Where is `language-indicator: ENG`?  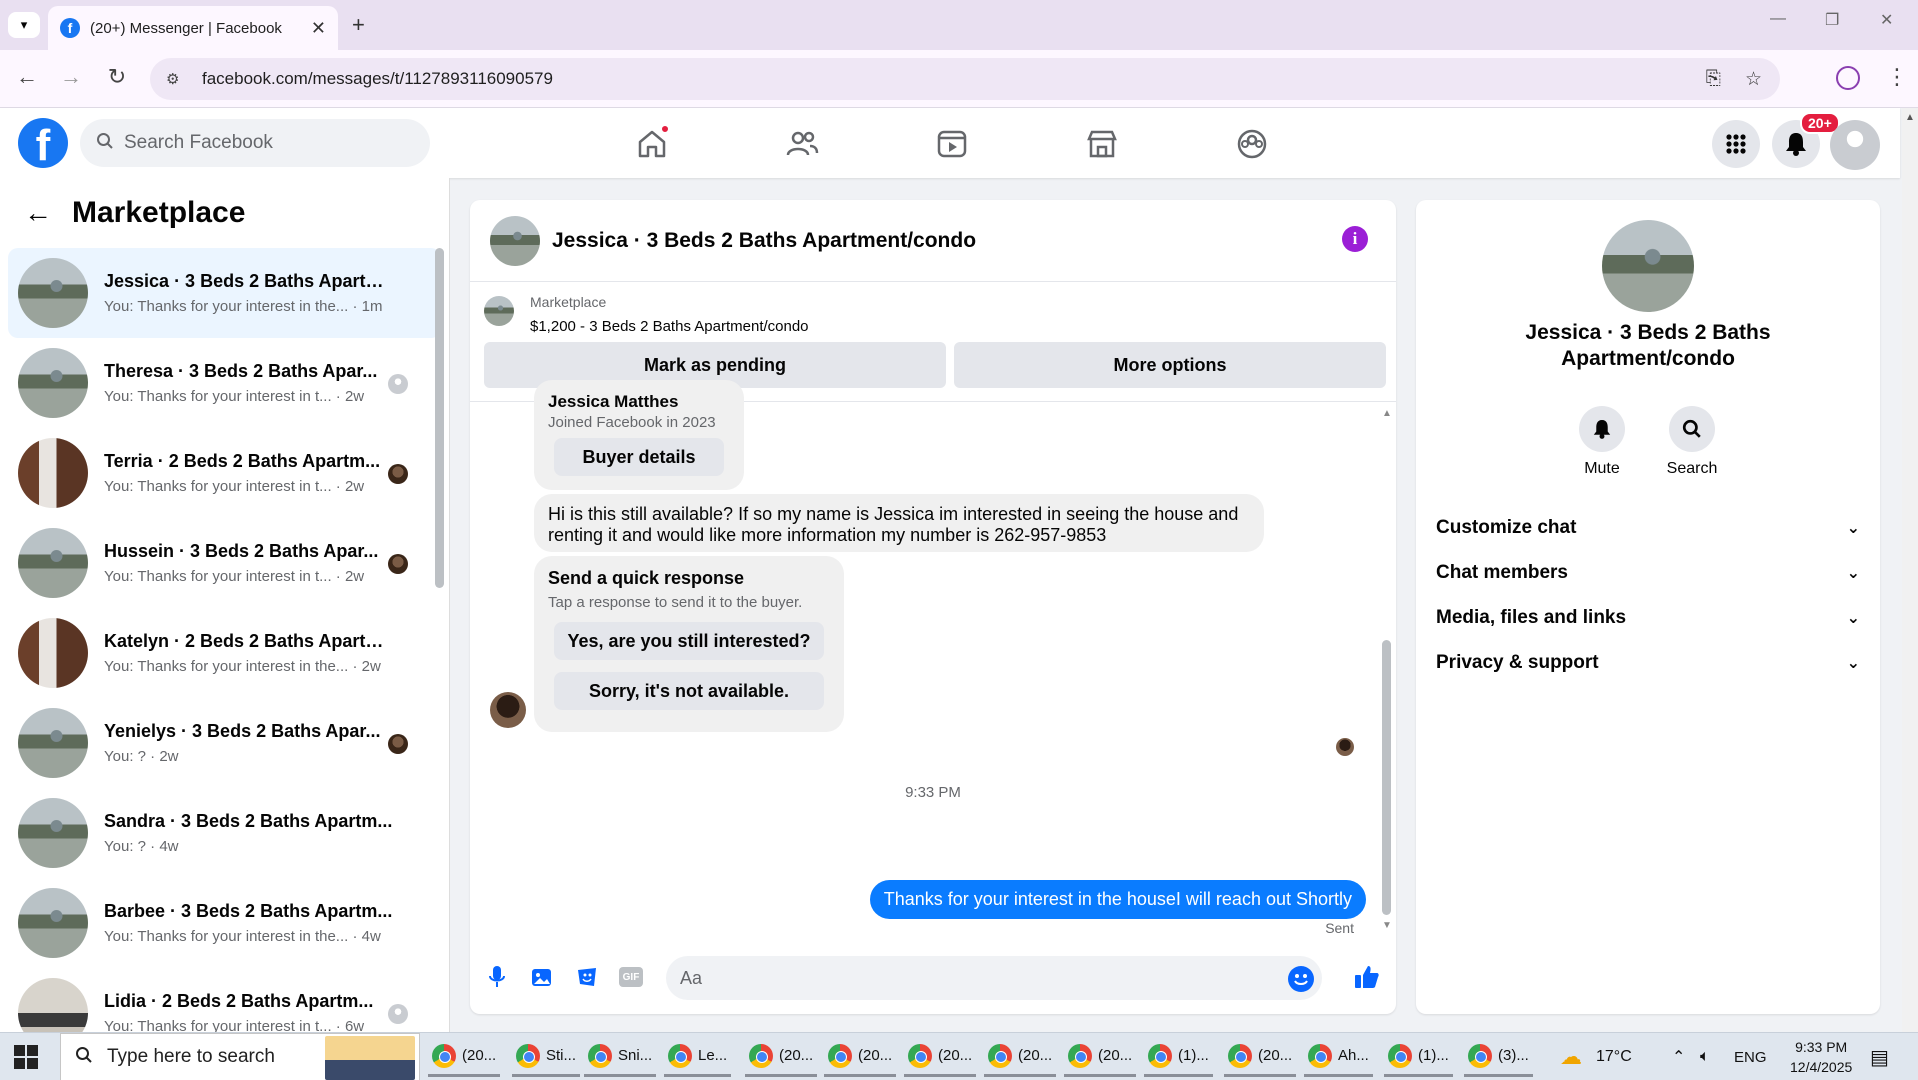 language-indicator: ENG is located at coordinates (1750, 1056).